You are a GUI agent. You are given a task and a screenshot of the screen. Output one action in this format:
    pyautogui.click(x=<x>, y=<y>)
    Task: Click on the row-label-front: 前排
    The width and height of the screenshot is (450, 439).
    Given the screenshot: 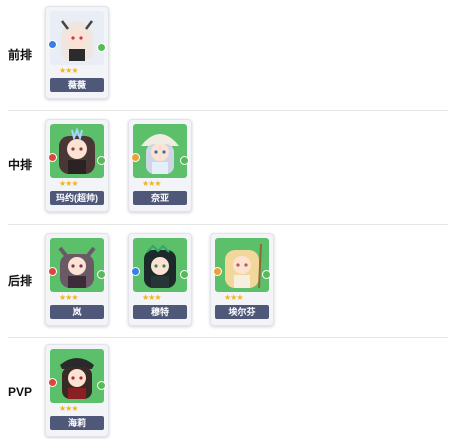 What is the action you would take?
    pyautogui.click(x=20, y=55)
    